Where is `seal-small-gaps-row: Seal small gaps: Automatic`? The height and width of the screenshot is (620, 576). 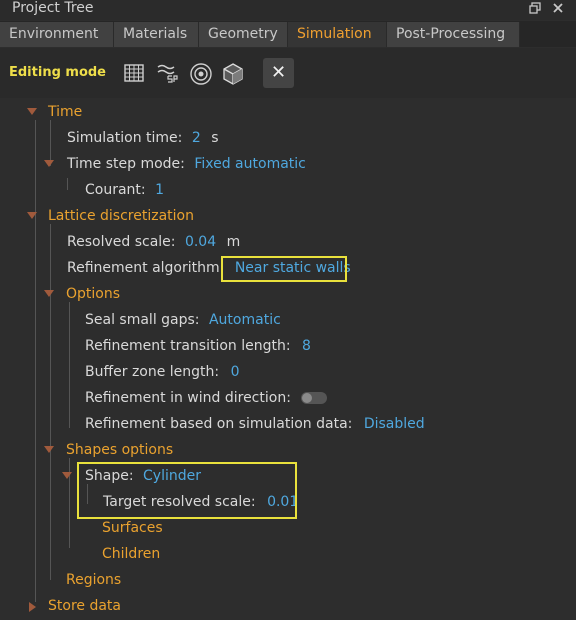
seal-small-gaps-row: Seal small gaps: Automatic is located at coordinates (183, 320).